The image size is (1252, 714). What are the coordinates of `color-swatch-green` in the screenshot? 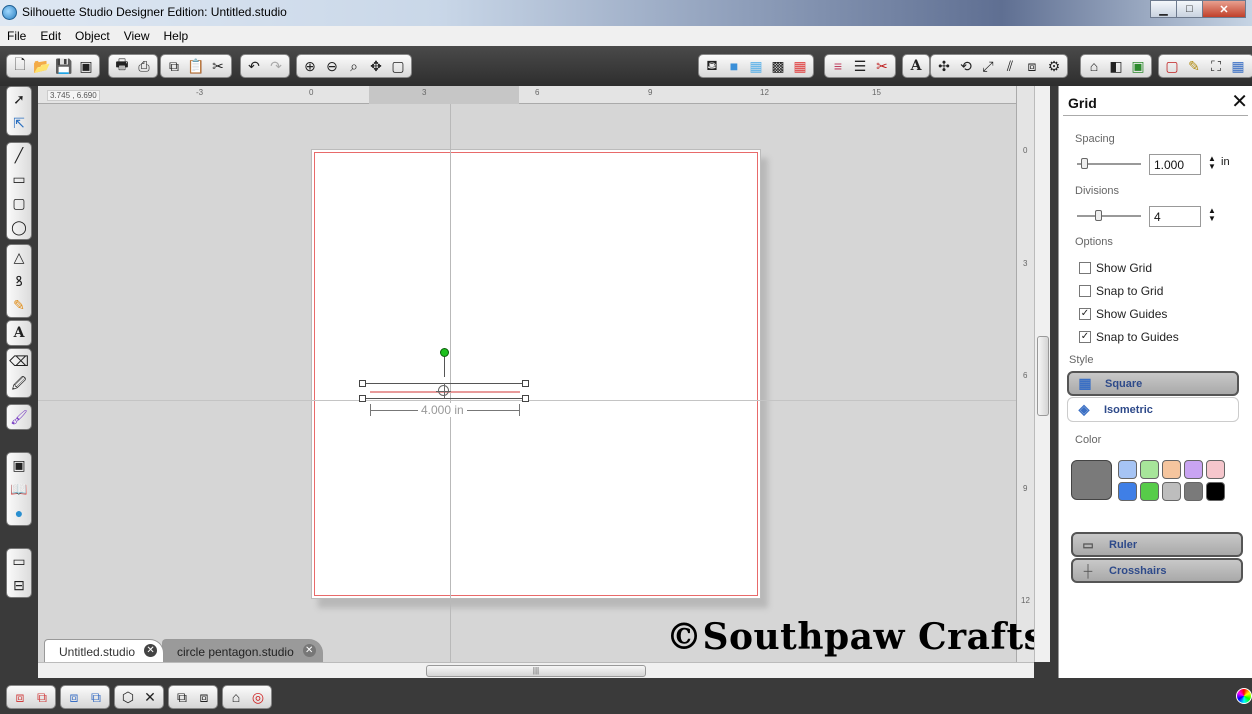 It's located at (1149, 491).